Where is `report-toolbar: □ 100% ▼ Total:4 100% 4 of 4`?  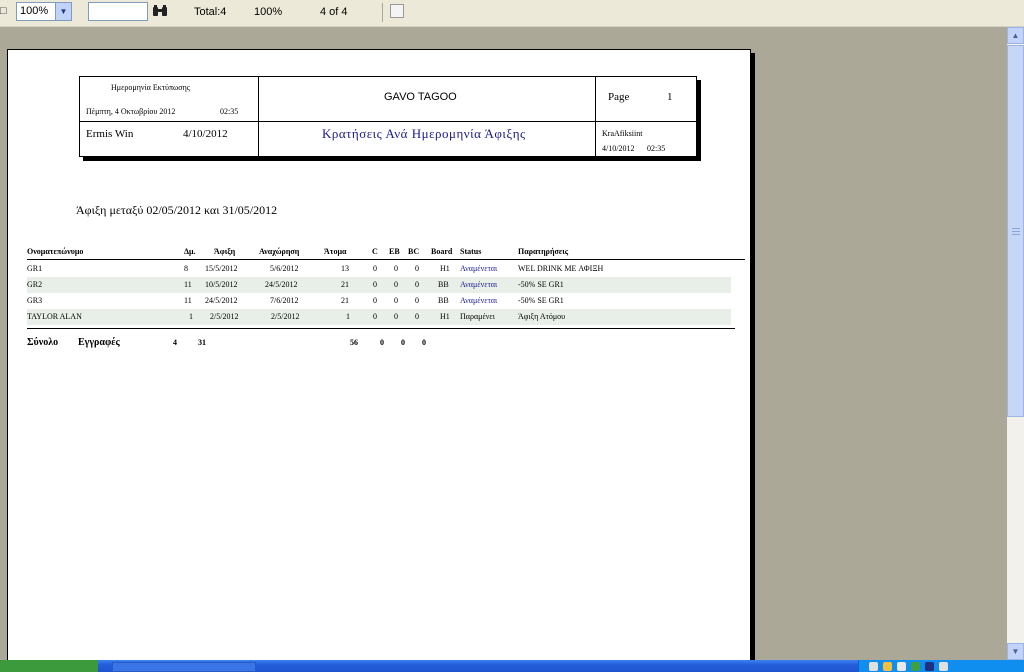
report-toolbar: □ 100% ▼ Total:4 100% 4 of 4 is located at coordinates (512, 13).